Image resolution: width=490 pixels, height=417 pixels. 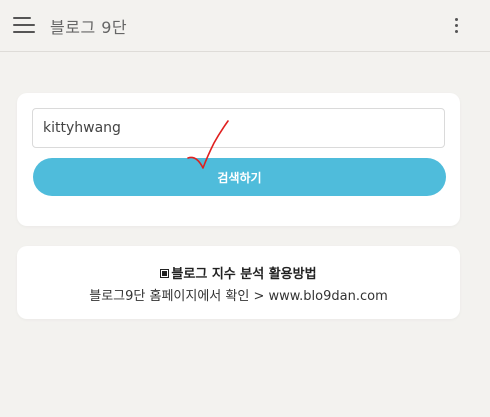 What do you see at coordinates (456, 26) in the screenshot?
I see `more-options-icon` at bounding box center [456, 26].